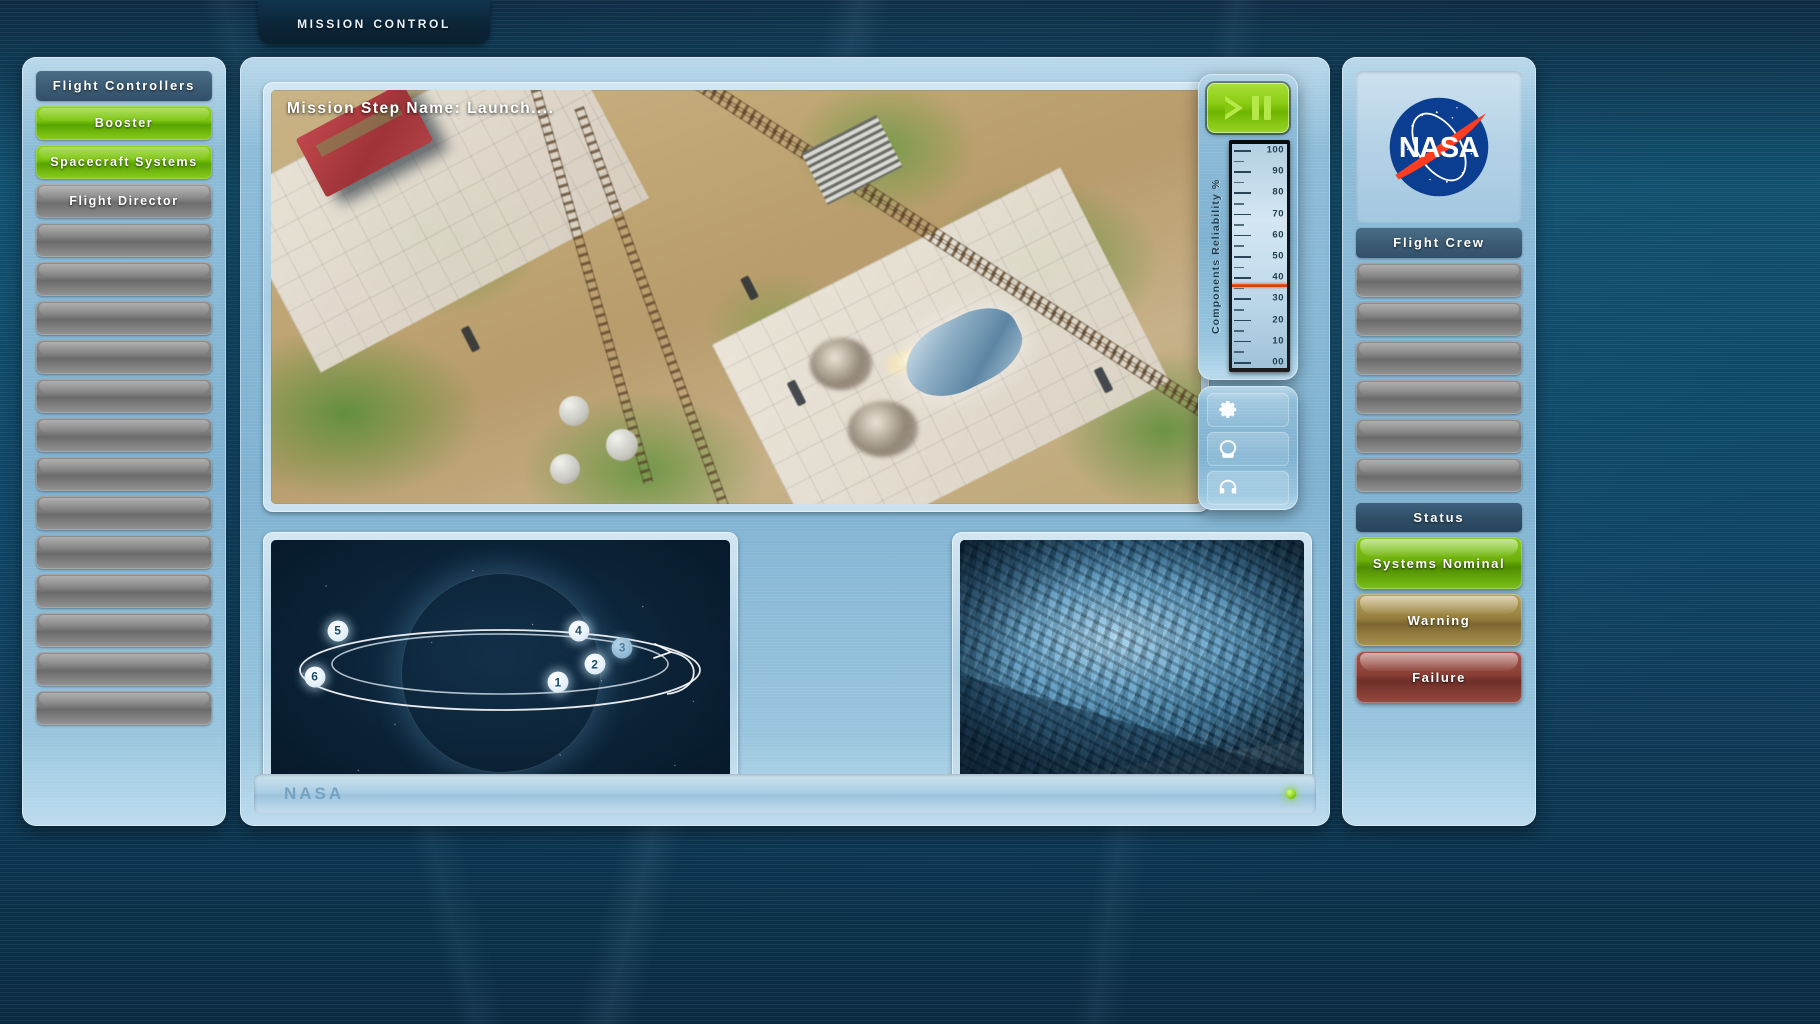 The width and height of the screenshot is (1820, 1024). I want to click on orbit-paths, so click(500, 670).